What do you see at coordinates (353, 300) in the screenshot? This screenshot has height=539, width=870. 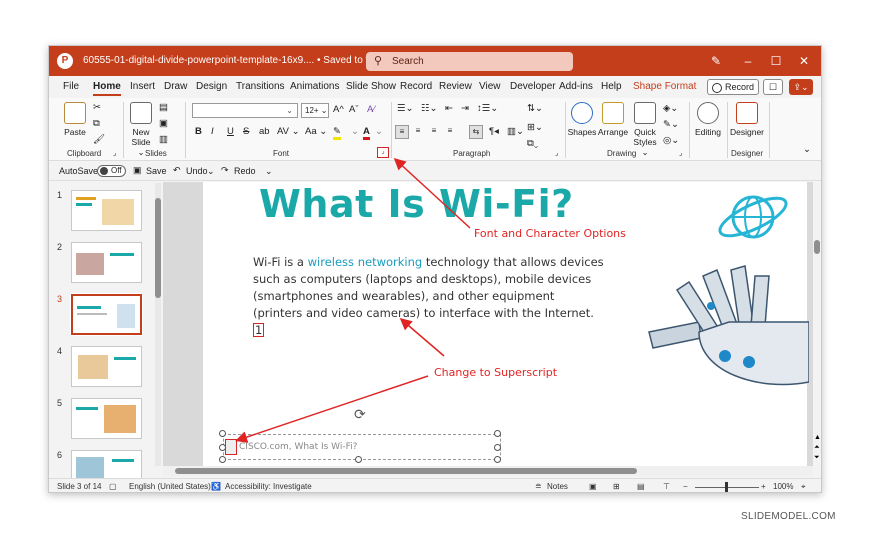 I see `annotation-arrows` at bounding box center [353, 300].